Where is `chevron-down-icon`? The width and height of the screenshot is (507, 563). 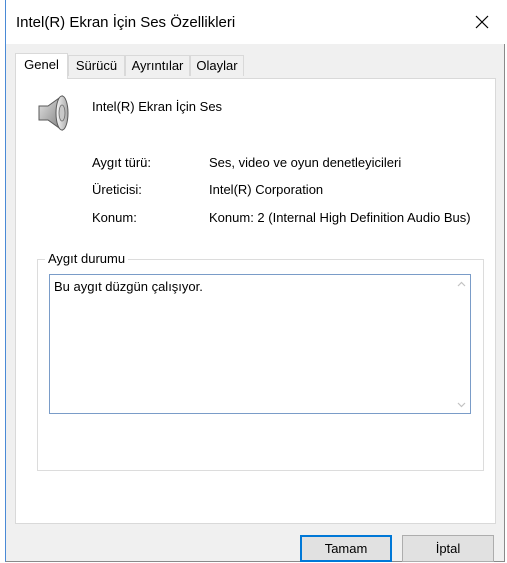 chevron-down-icon is located at coordinates (461, 404).